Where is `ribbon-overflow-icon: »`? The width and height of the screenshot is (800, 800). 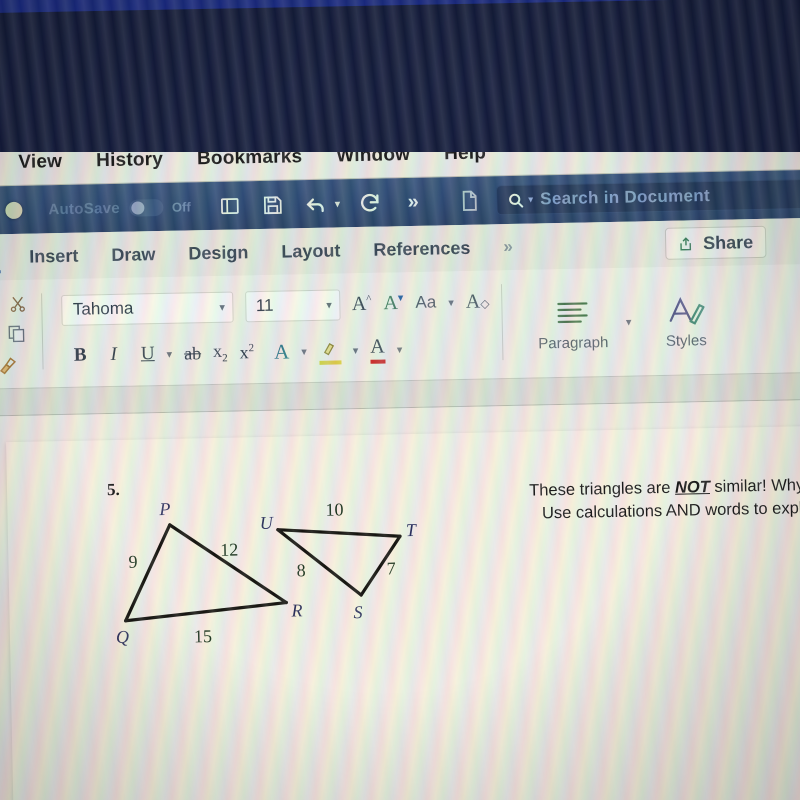
ribbon-overflow-icon: » is located at coordinates (508, 247).